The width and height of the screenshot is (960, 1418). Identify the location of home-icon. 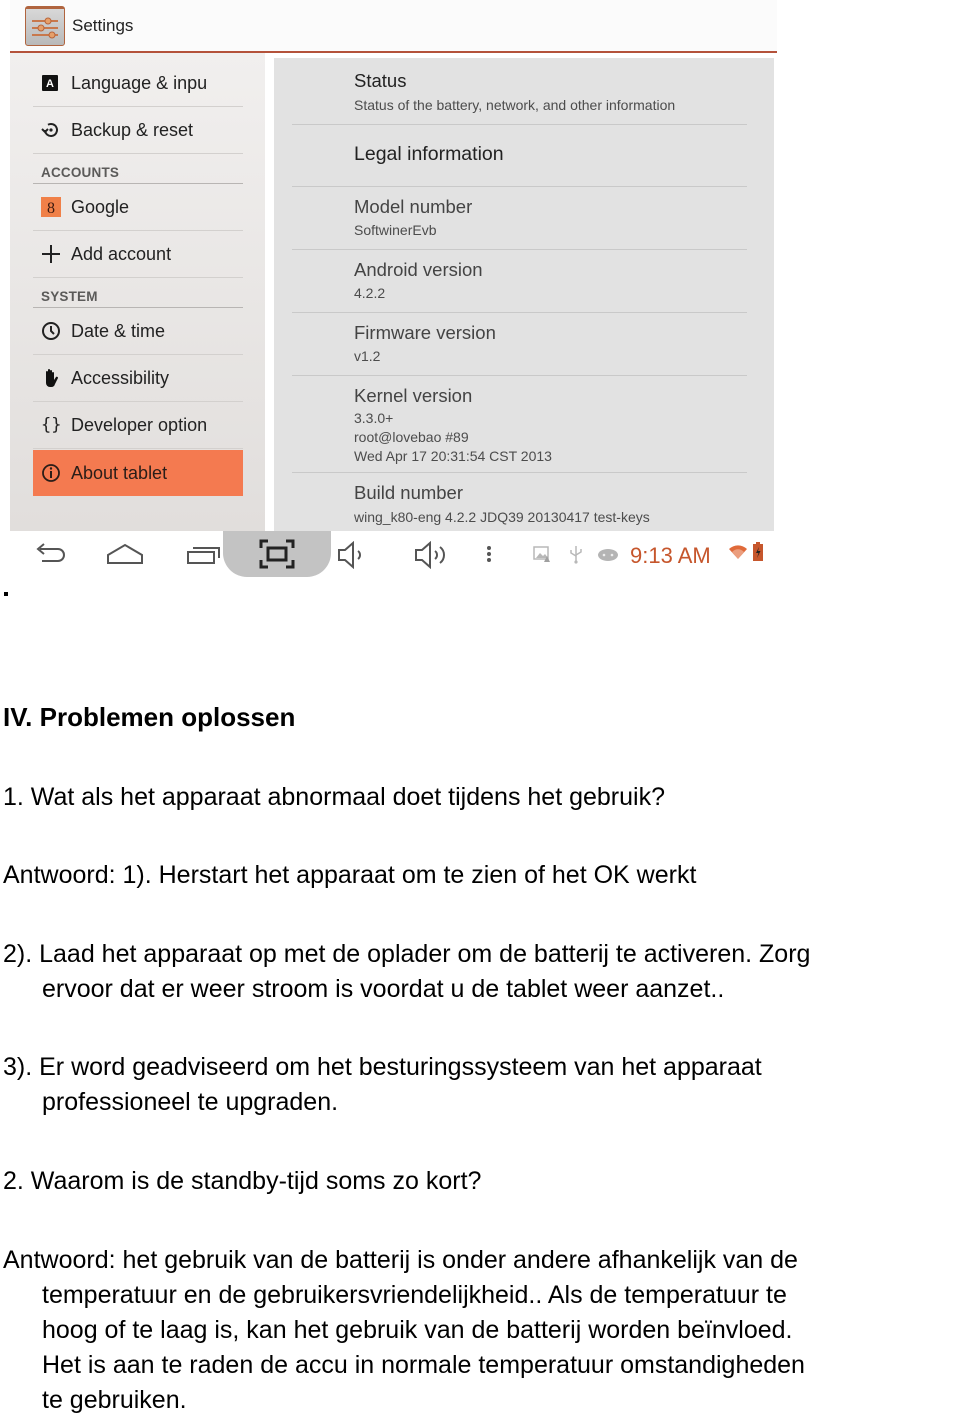
(125, 553).